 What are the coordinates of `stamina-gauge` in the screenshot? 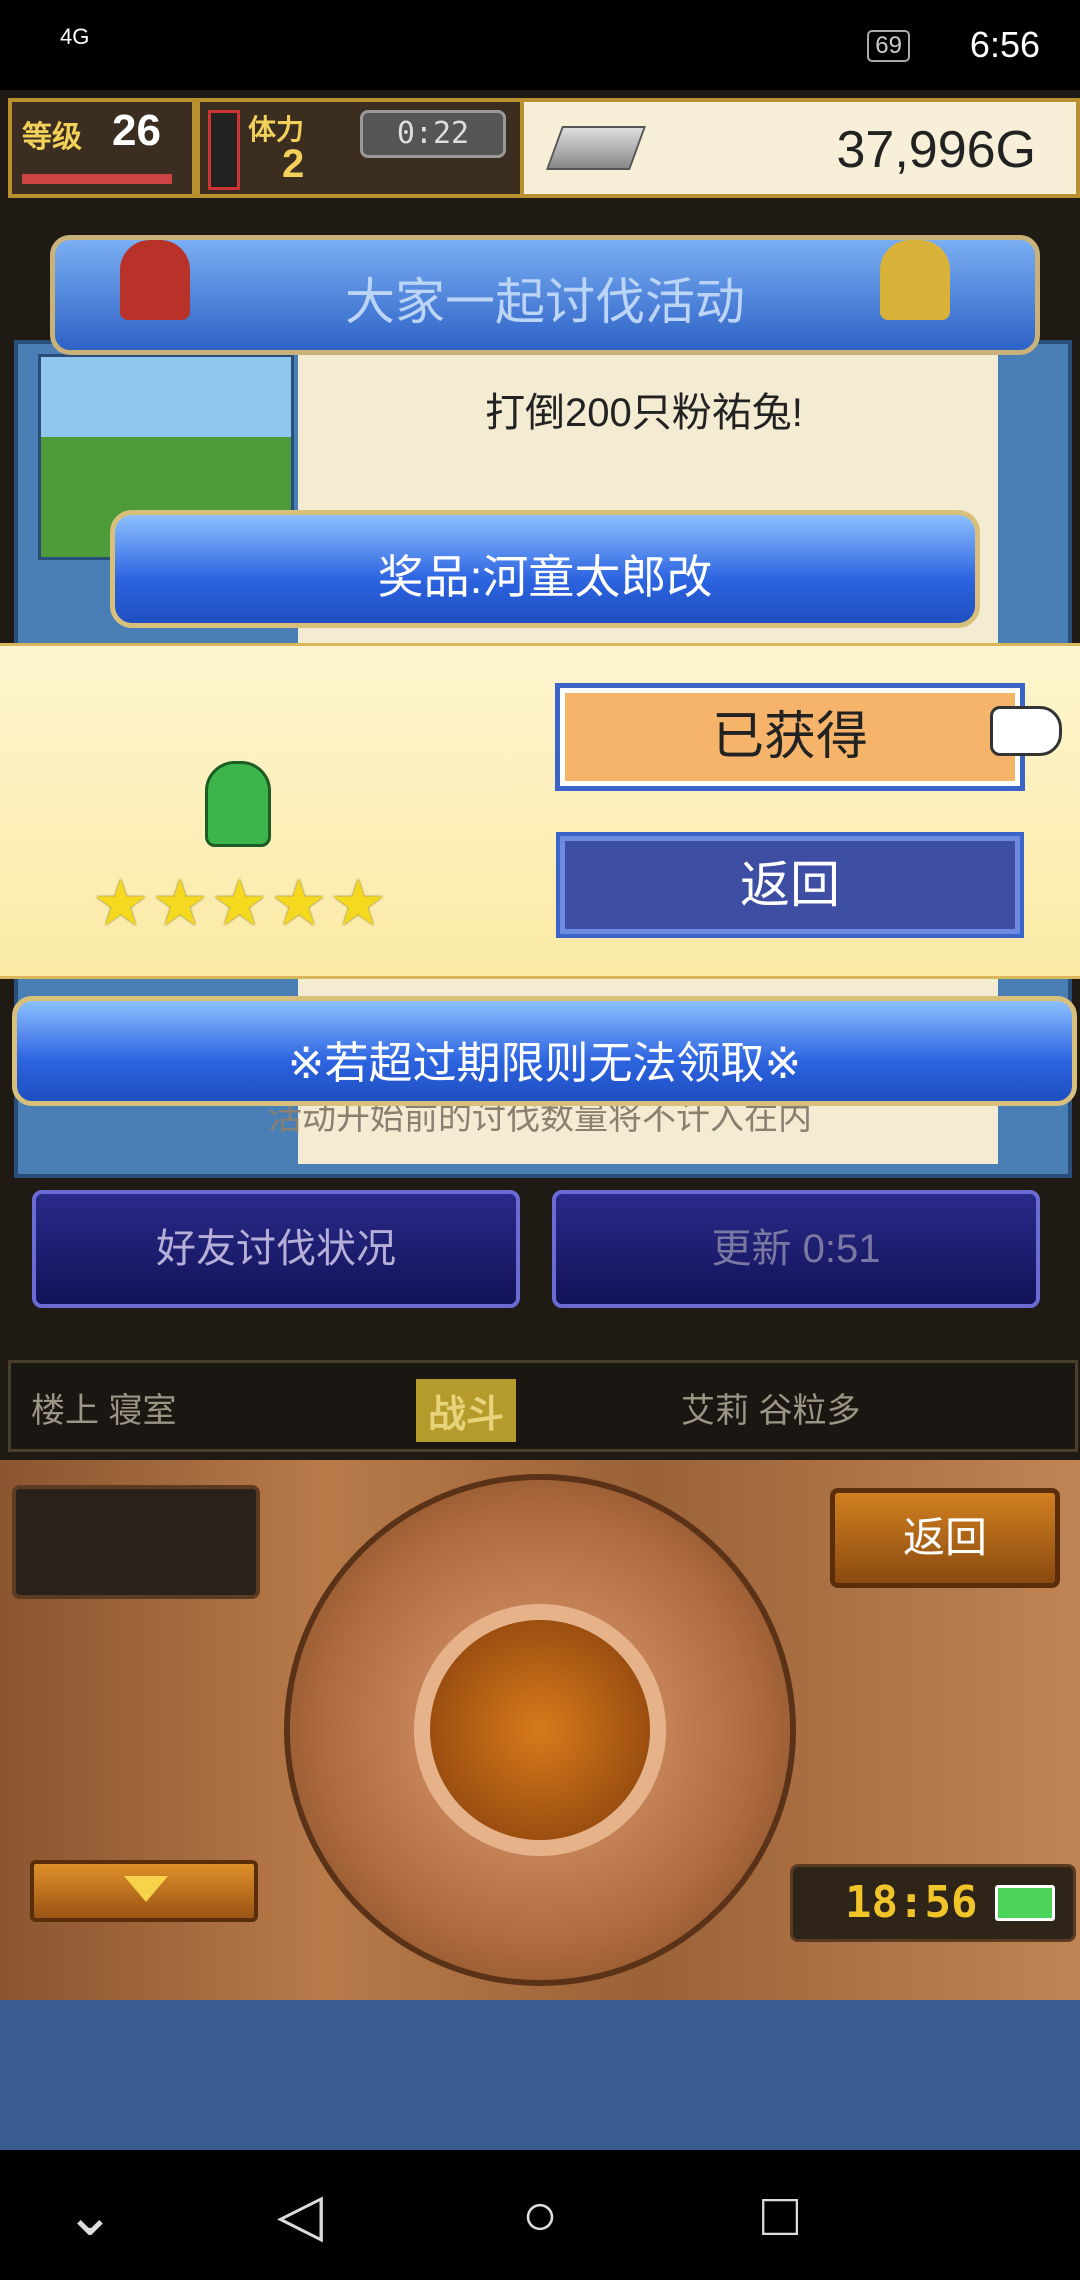 It's located at (224, 150).